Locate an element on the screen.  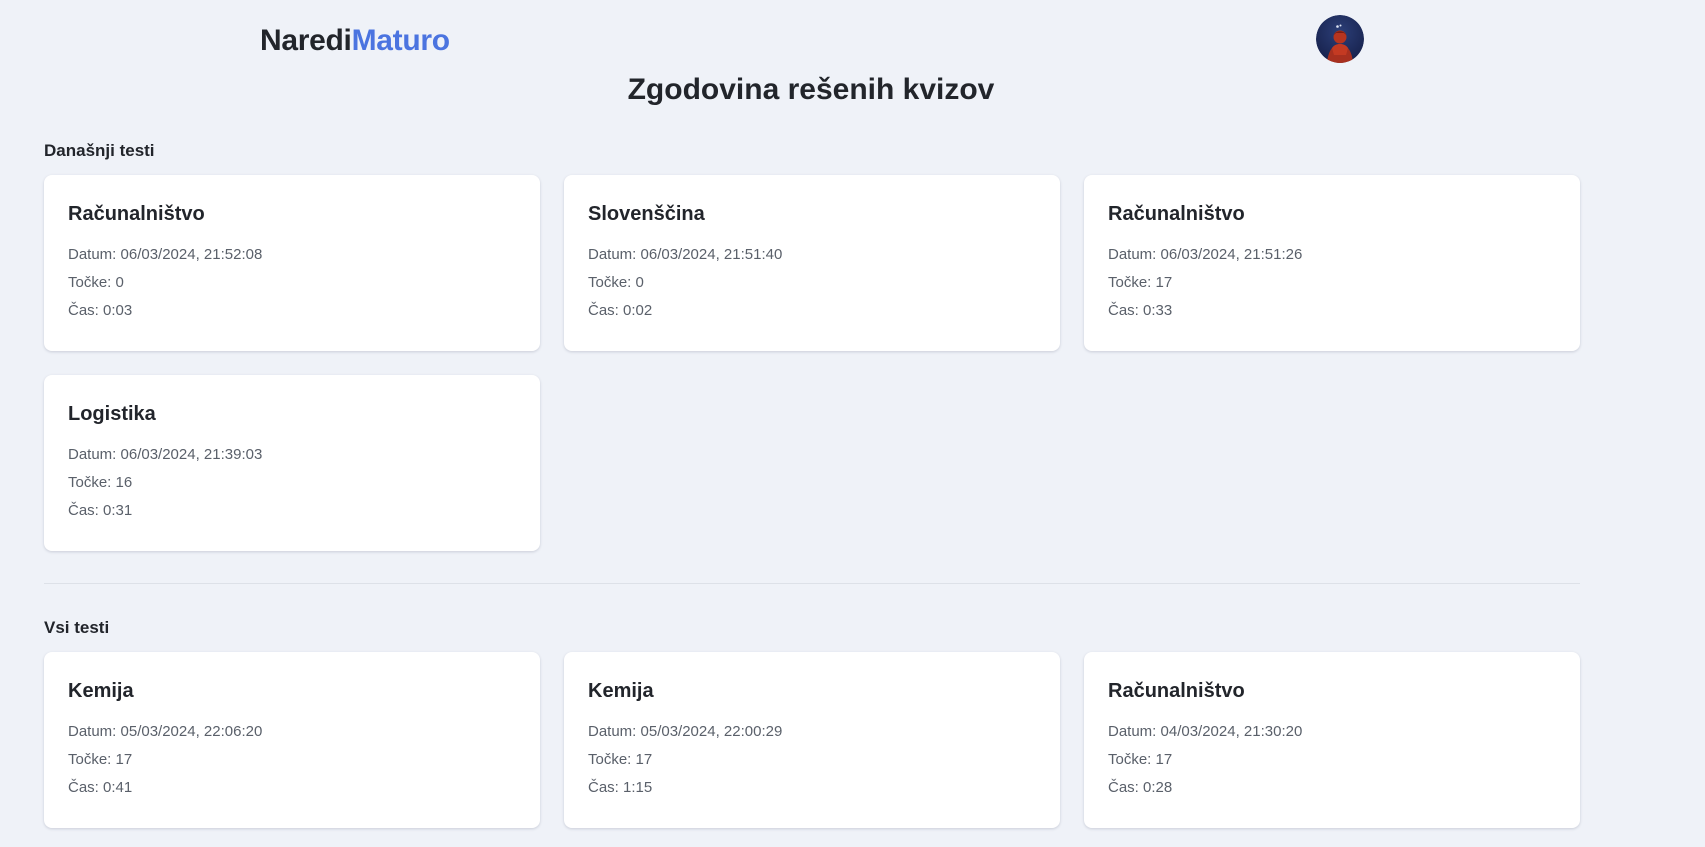
section-title-today: Današnji testi is located at coordinates (99, 150).